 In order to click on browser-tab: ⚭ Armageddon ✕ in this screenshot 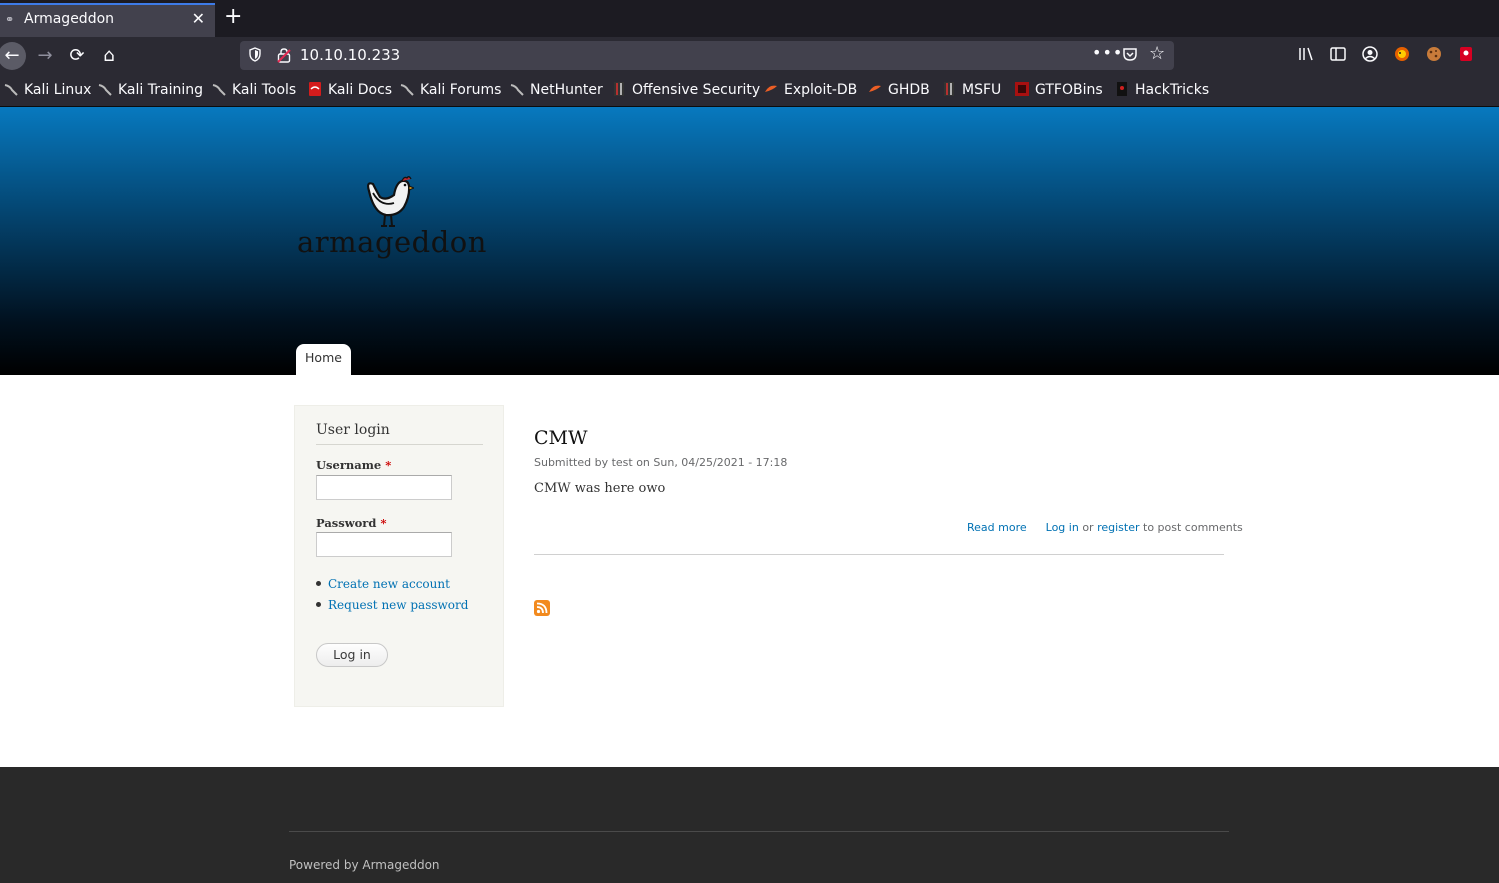, I will do `click(107, 20)`.